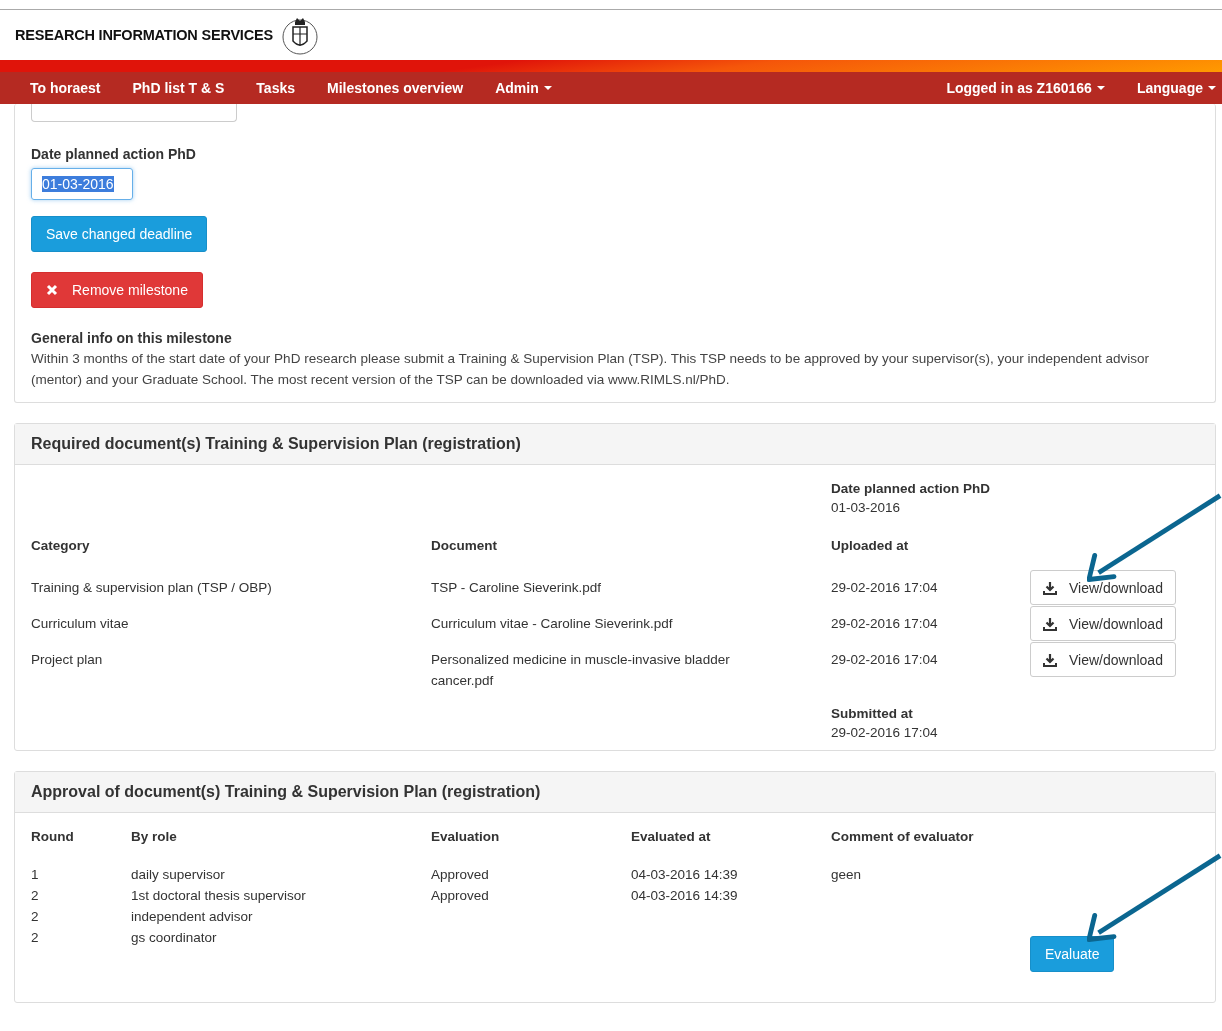 The width and height of the screenshot is (1222, 1031). What do you see at coordinates (113, 154) in the screenshot?
I see `field-label: Date planned action PhD` at bounding box center [113, 154].